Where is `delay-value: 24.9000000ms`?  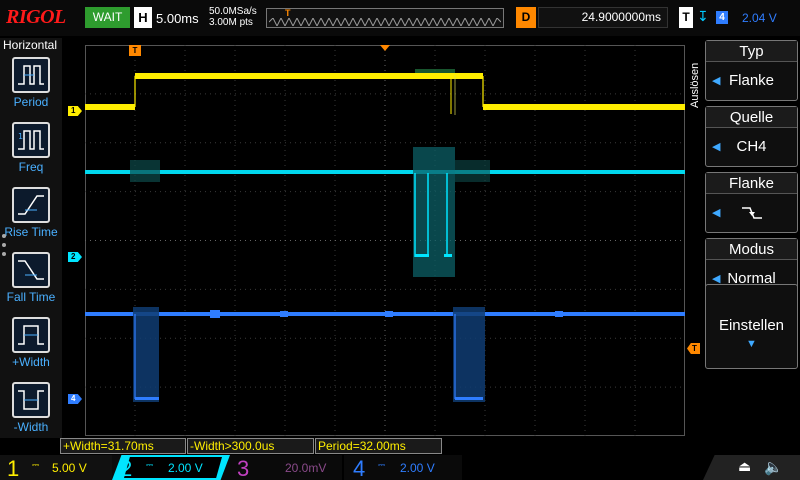
delay-value: 24.9000000ms is located at coordinates (603, 17).